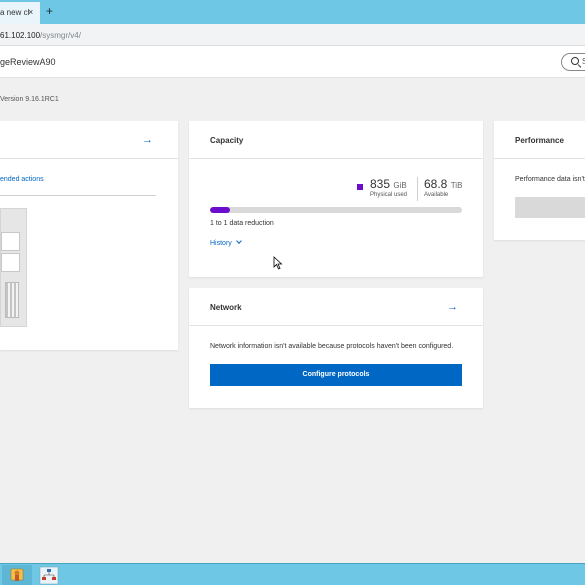  What do you see at coordinates (227, 140) in the screenshot?
I see `capacity-title: Capacity` at bounding box center [227, 140].